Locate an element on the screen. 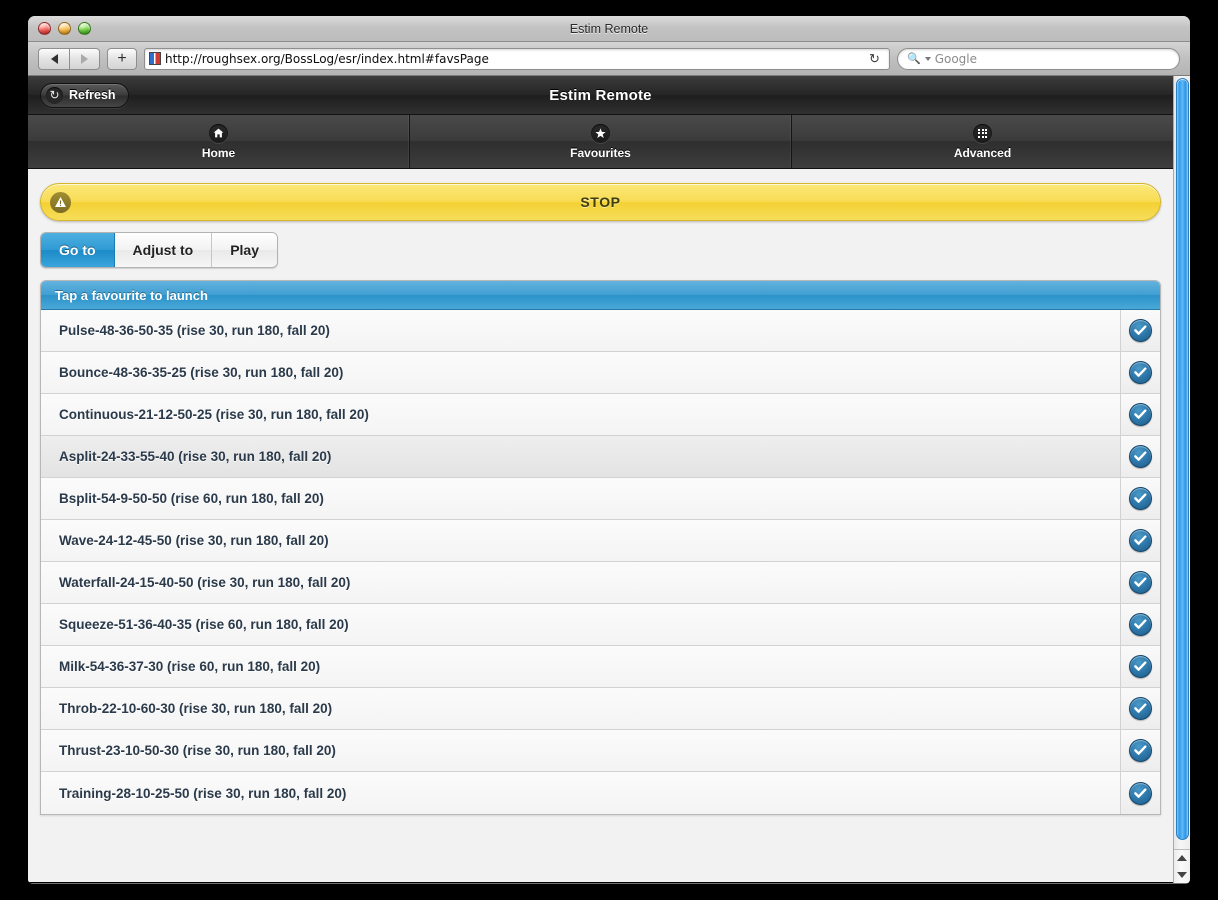 The image size is (1218, 900). nav-item-home-label: Home is located at coordinates (218, 152).